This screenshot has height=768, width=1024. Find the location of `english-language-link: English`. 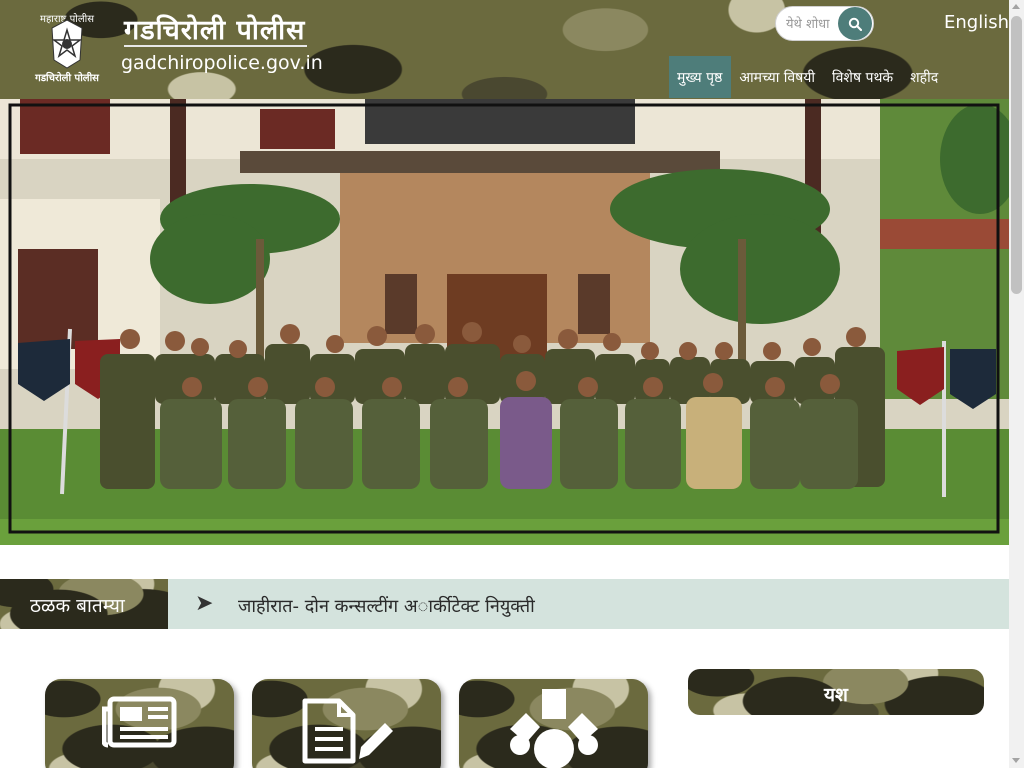

english-language-link: English is located at coordinates (976, 22).